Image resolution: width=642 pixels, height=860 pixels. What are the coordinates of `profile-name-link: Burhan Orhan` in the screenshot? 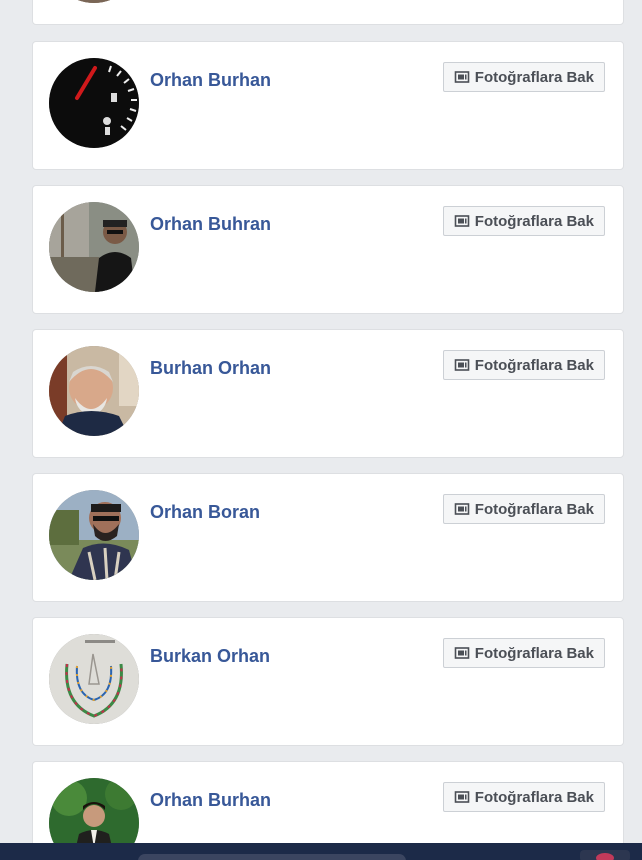 It's located at (210, 368).